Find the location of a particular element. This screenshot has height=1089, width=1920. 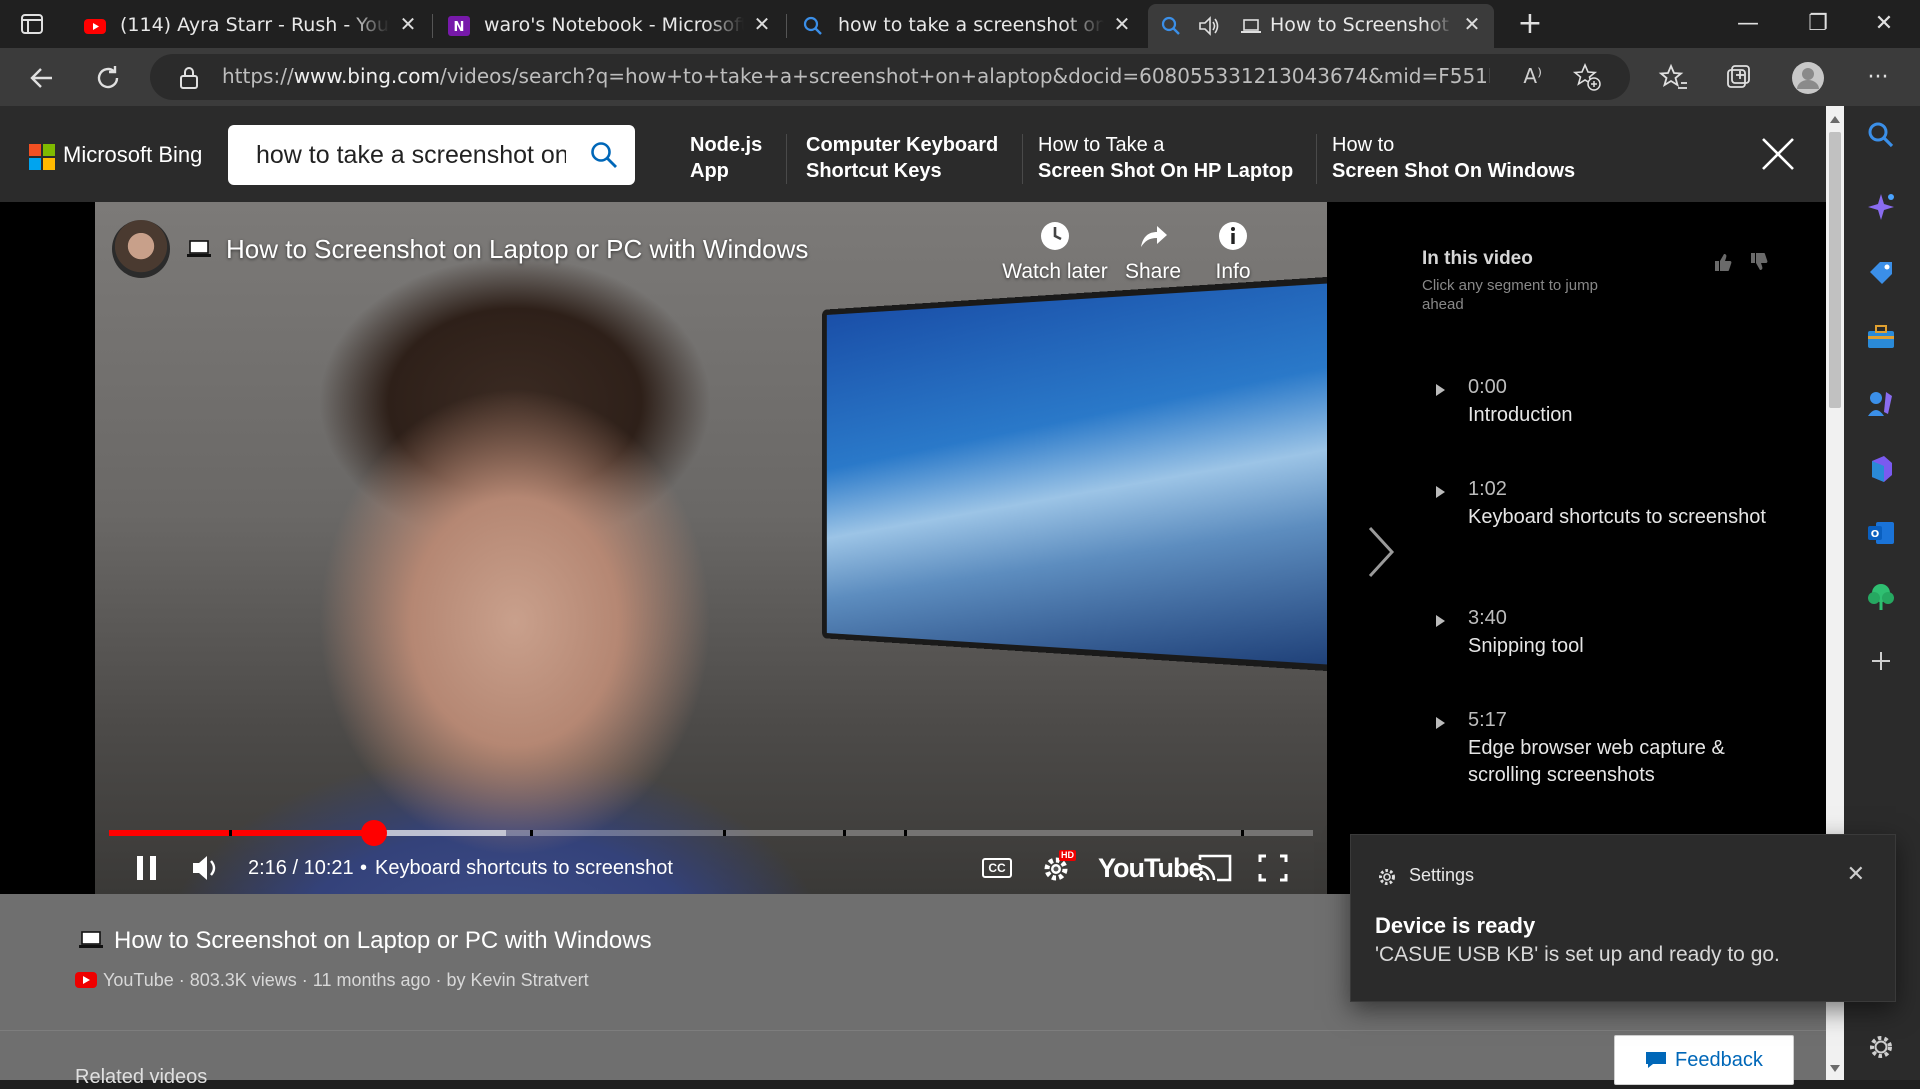

watch-later-button: Watch later is located at coordinates (1055, 252).